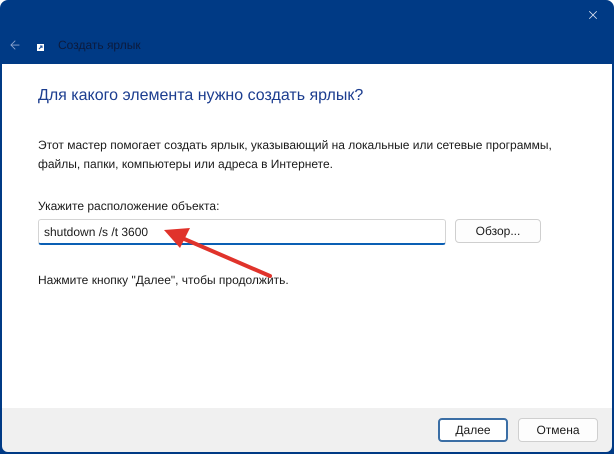 The width and height of the screenshot is (614, 454). What do you see at coordinates (40, 47) in the screenshot?
I see `shortcut-icon` at bounding box center [40, 47].